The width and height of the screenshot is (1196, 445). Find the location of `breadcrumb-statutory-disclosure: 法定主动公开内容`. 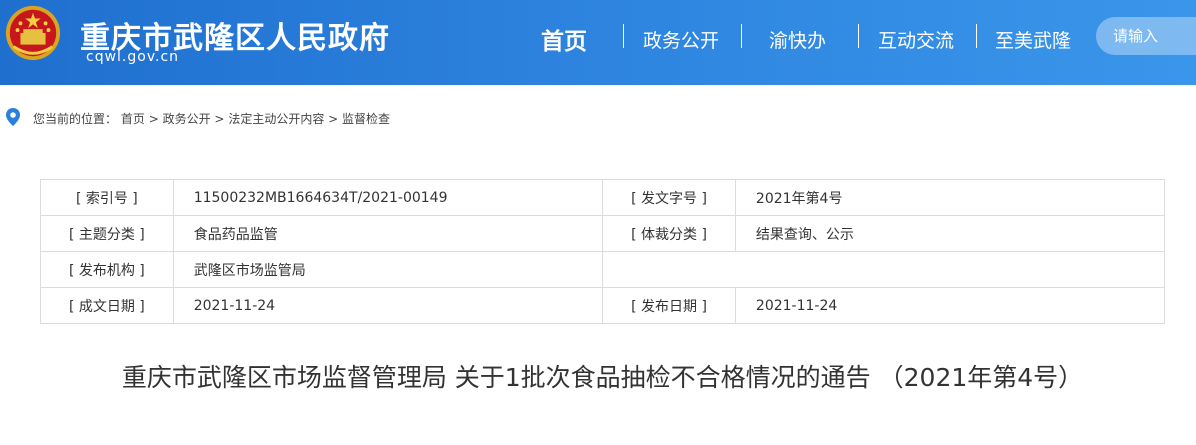

breadcrumb-statutory-disclosure: 法定主动公开内容 is located at coordinates (276, 119).